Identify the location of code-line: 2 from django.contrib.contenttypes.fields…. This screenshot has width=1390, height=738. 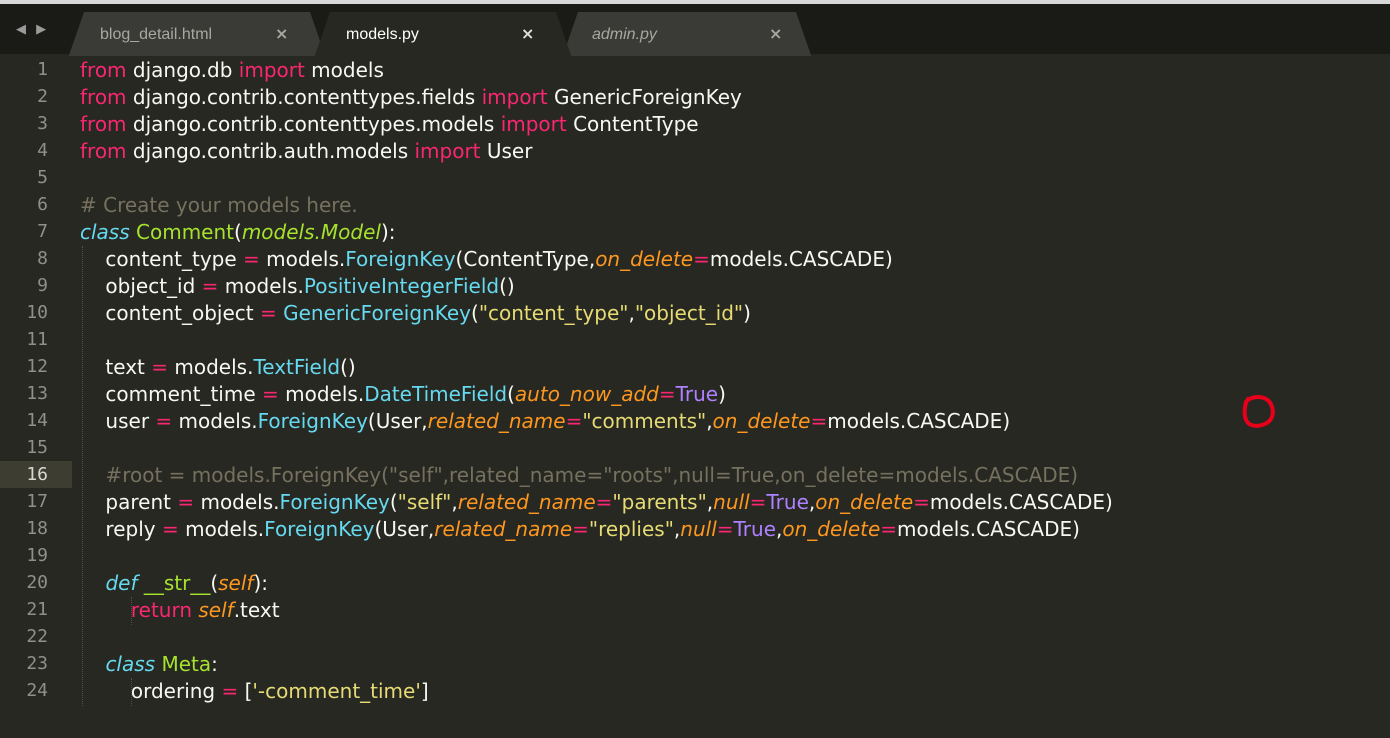
(695, 96).